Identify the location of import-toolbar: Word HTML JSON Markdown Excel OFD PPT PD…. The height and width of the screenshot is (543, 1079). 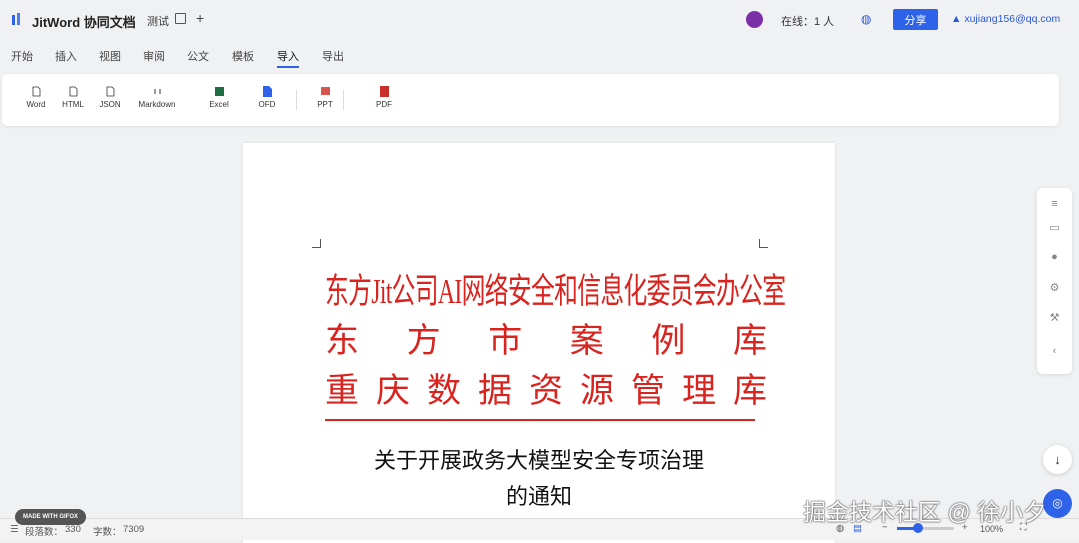
(530, 100).